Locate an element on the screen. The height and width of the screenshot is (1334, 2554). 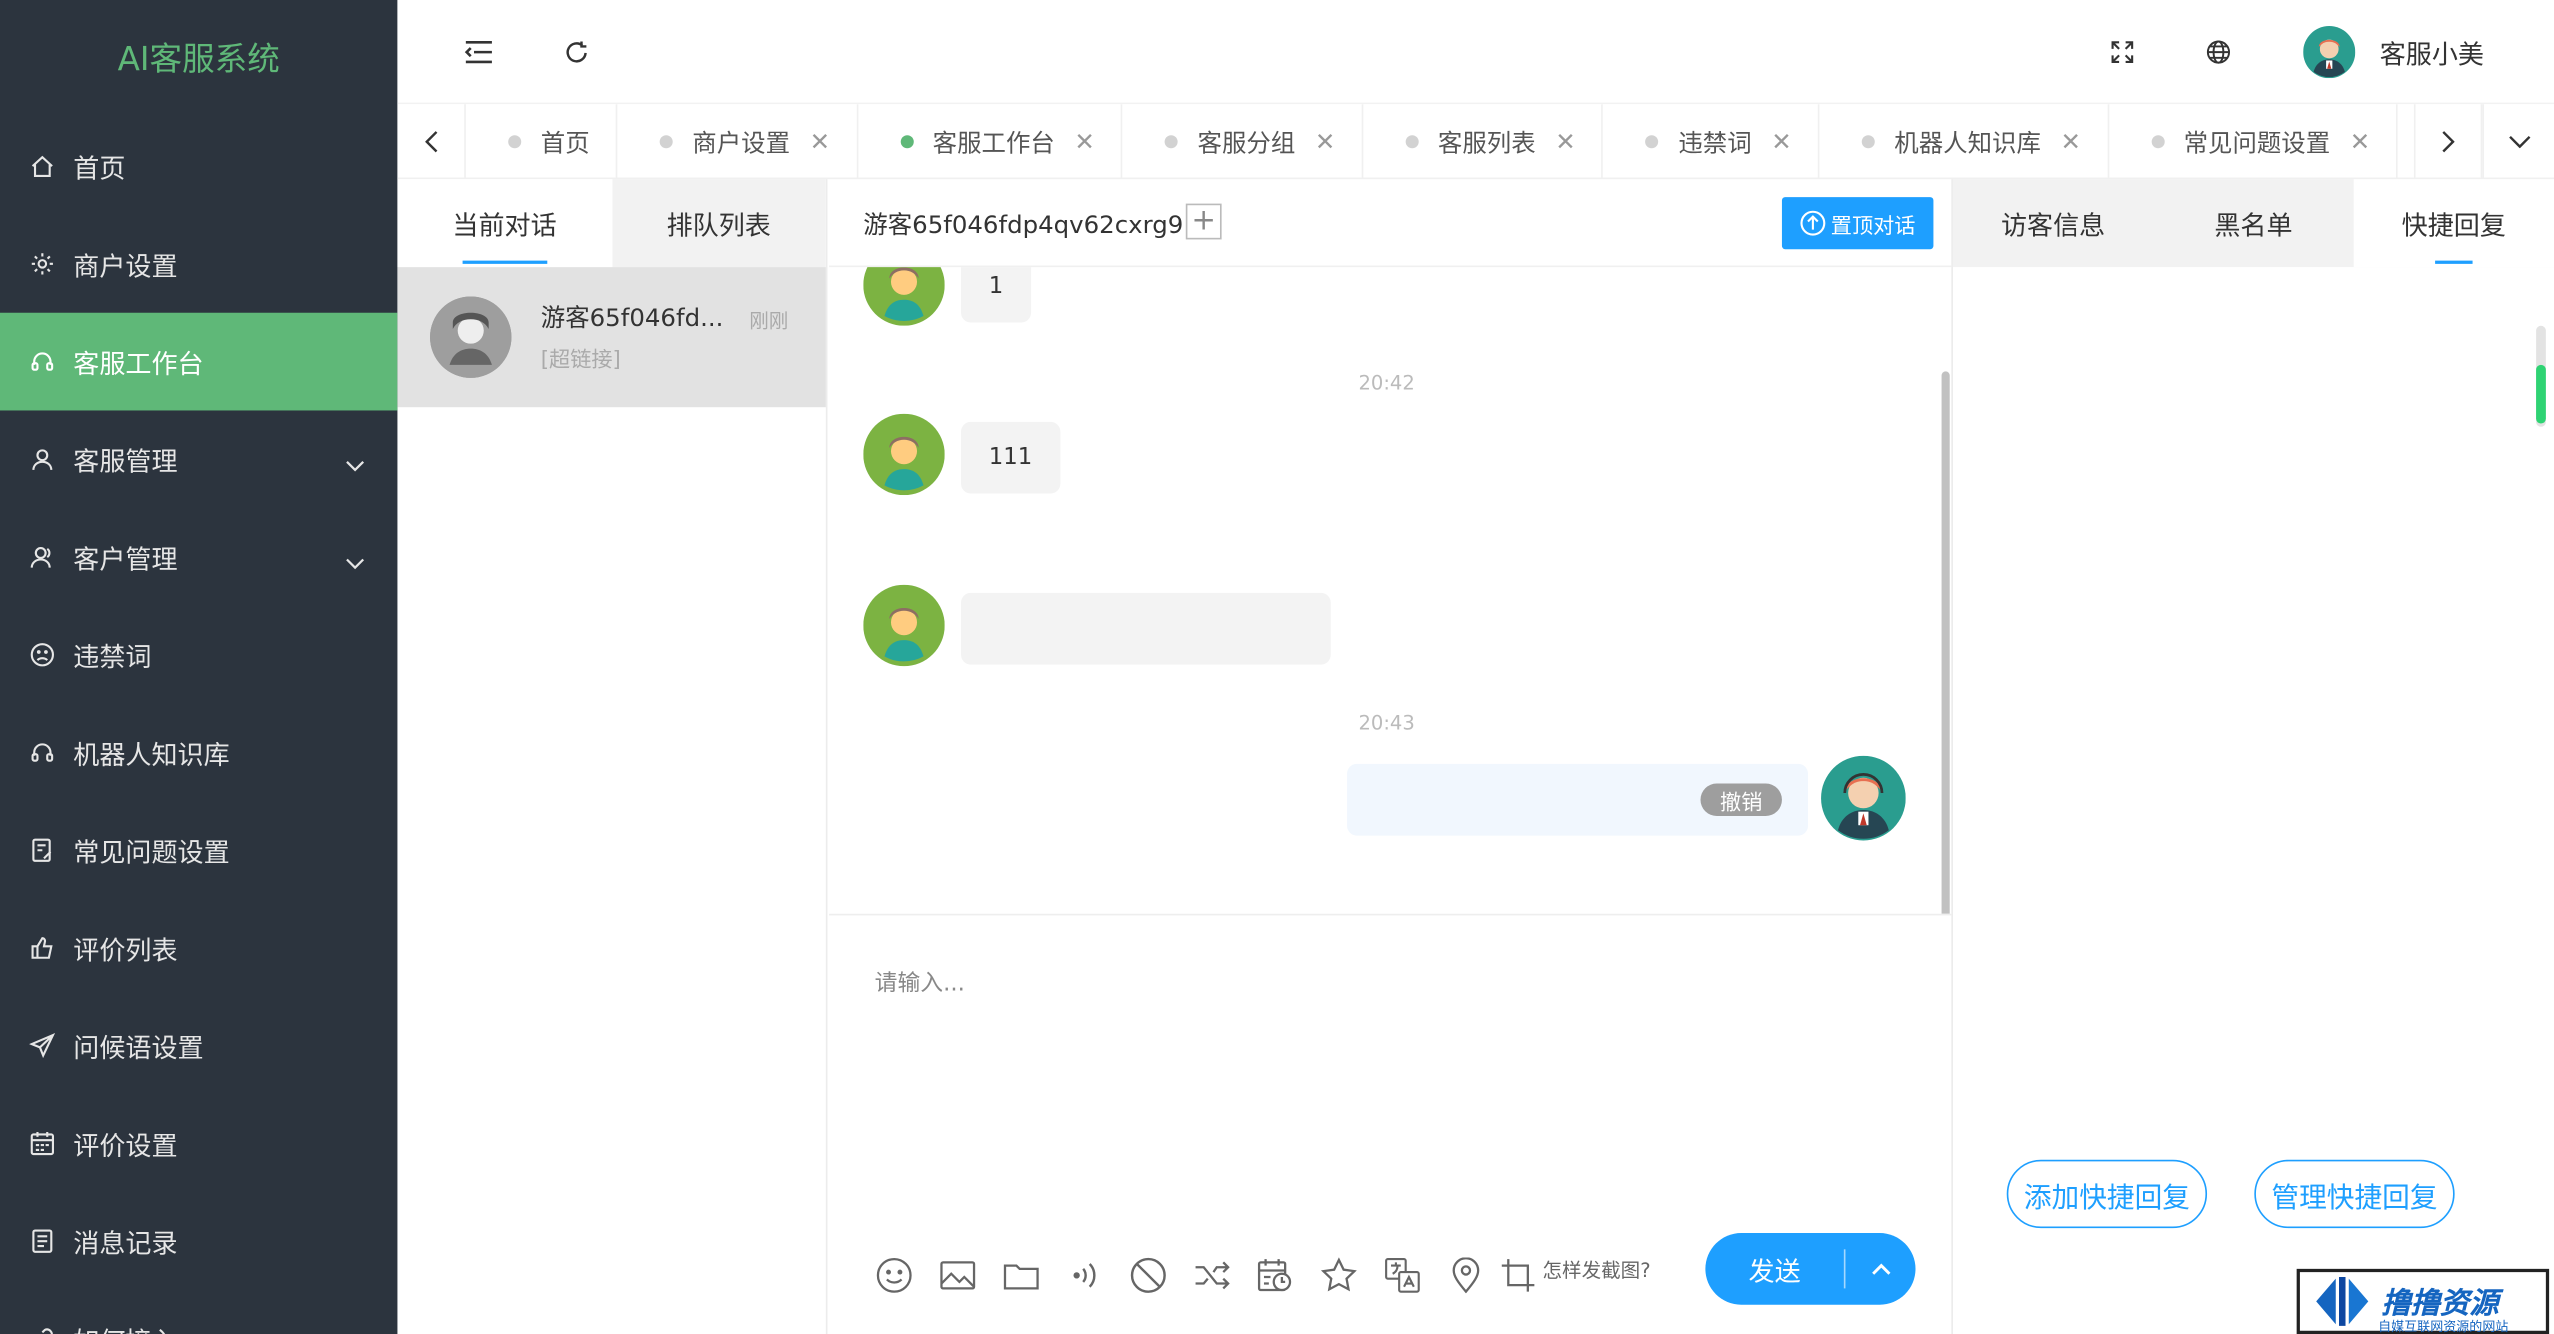
folder-icon is located at coordinates (1021, 1275).